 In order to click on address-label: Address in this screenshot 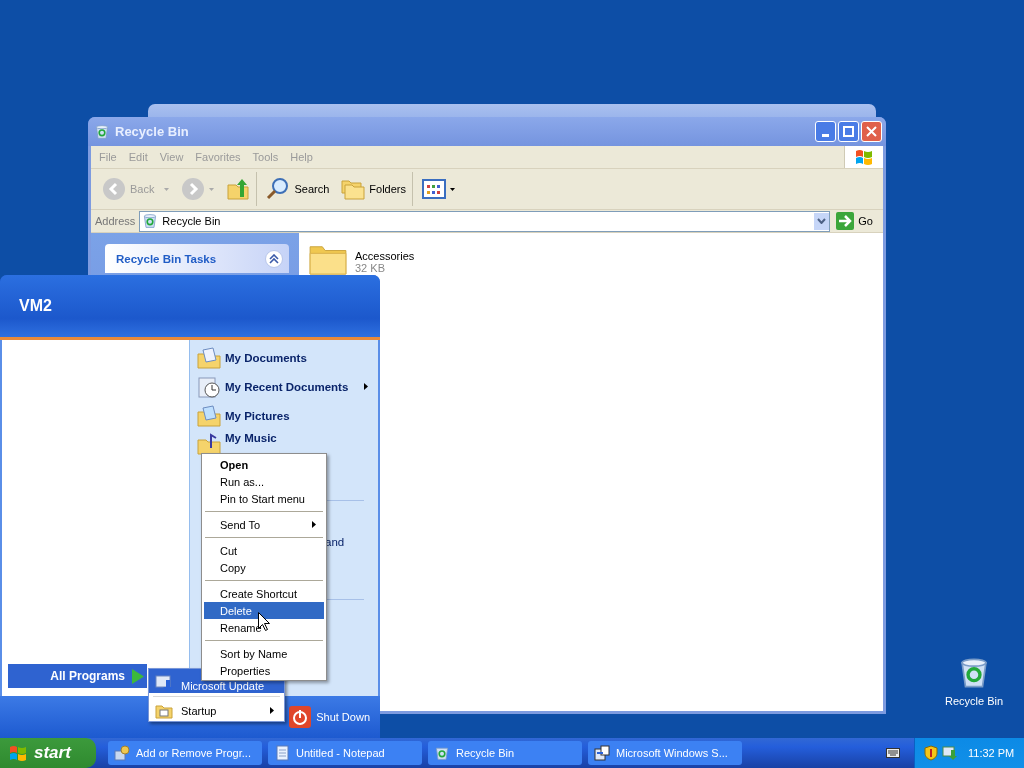, I will do `click(115, 221)`.